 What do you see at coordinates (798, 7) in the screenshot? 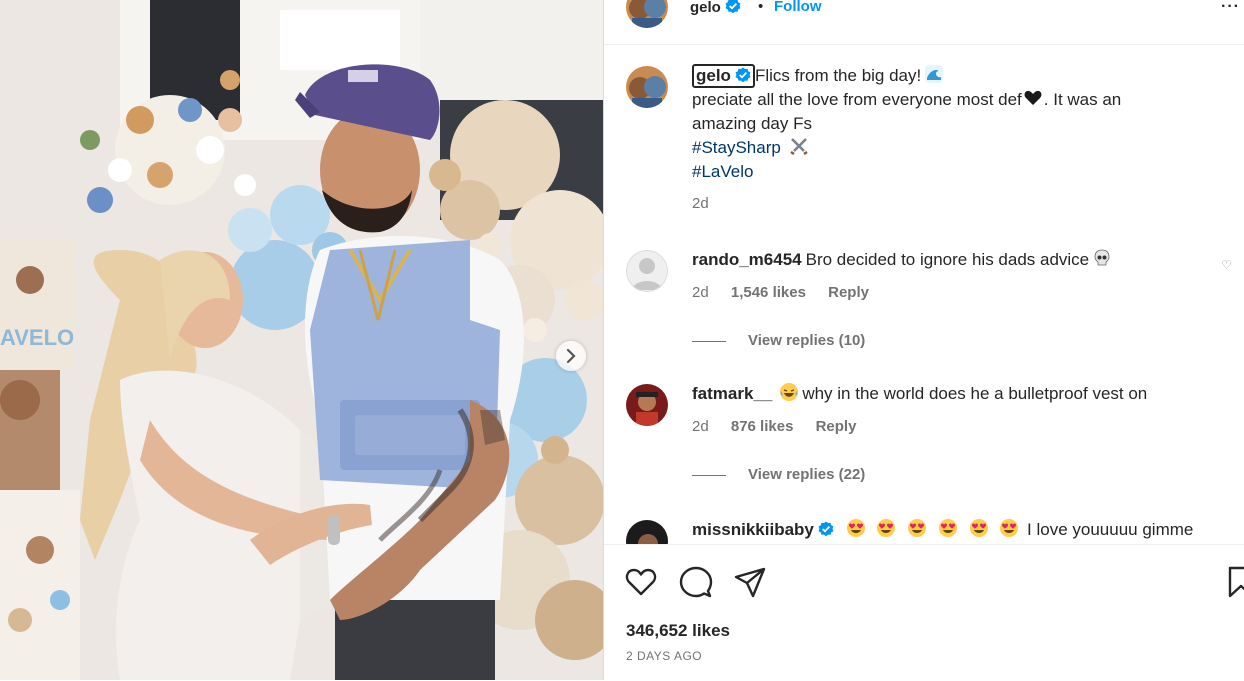
I see `follow-button: Follow` at bounding box center [798, 7].